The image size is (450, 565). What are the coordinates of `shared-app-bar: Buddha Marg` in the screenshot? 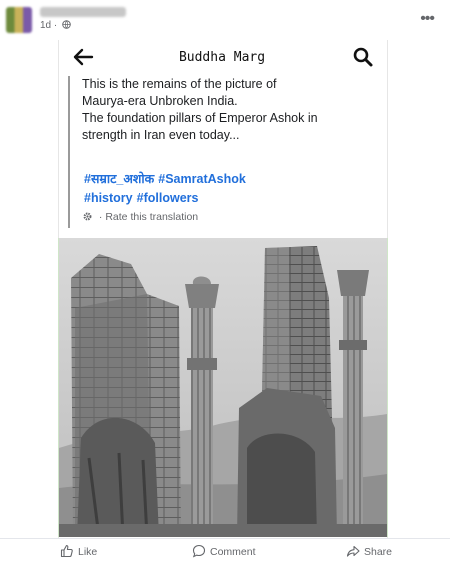 It's located at (222, 57).